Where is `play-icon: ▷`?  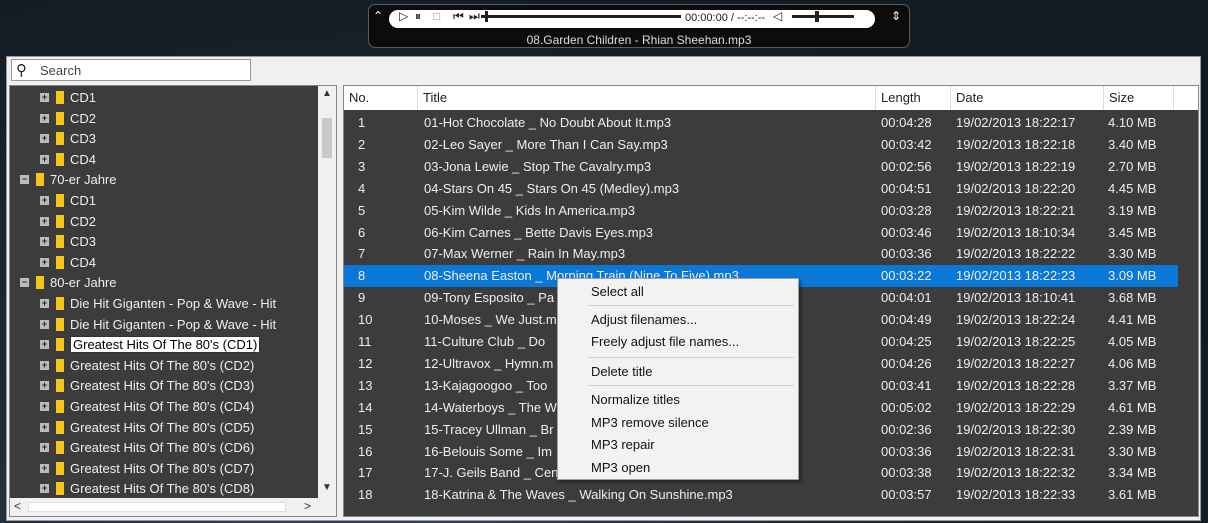 play-icon: ▷ is located at coordinates (403, 16).